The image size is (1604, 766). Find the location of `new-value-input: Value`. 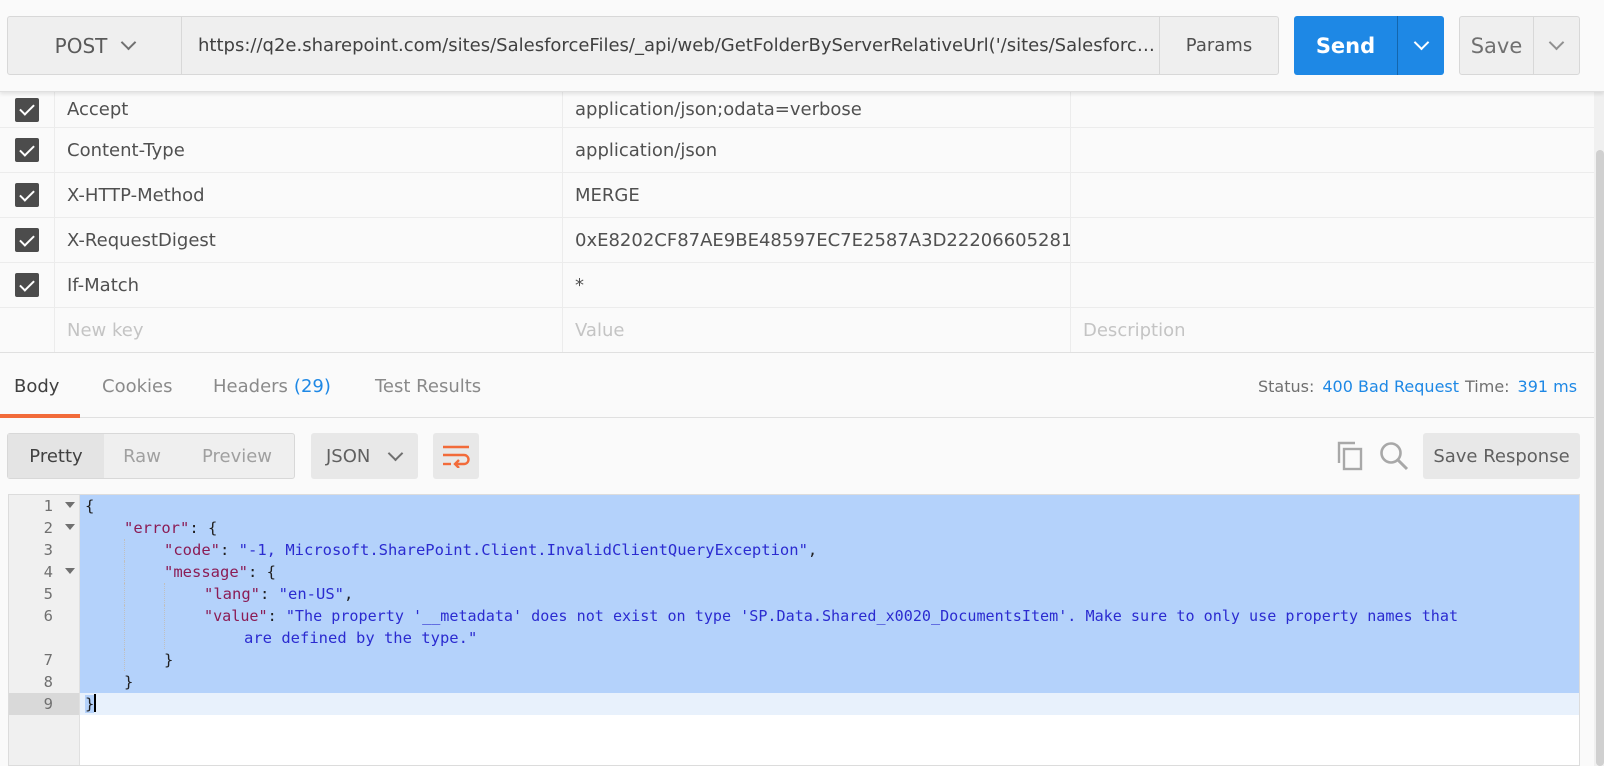

new-value-input: Value is located at coordinates (817, 330).